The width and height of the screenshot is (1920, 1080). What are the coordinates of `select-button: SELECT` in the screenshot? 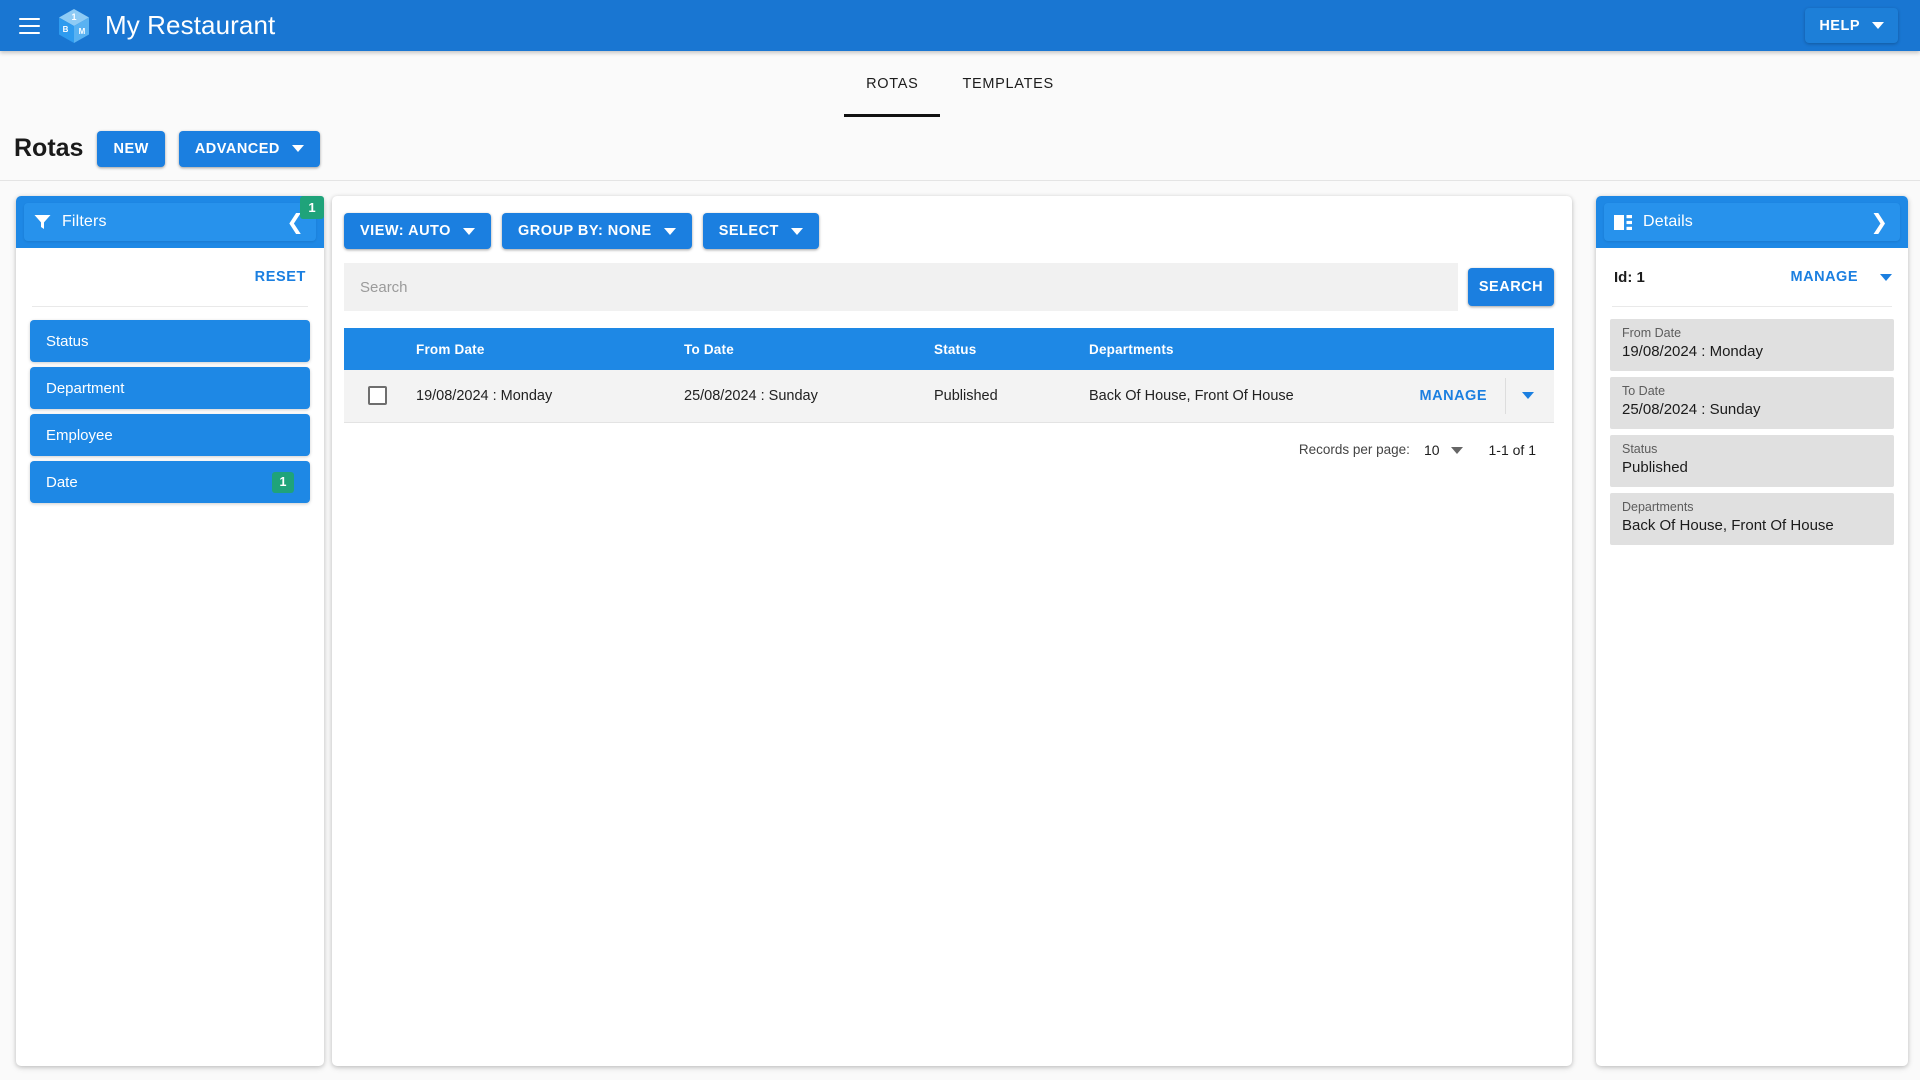 It's located at (760, 231).